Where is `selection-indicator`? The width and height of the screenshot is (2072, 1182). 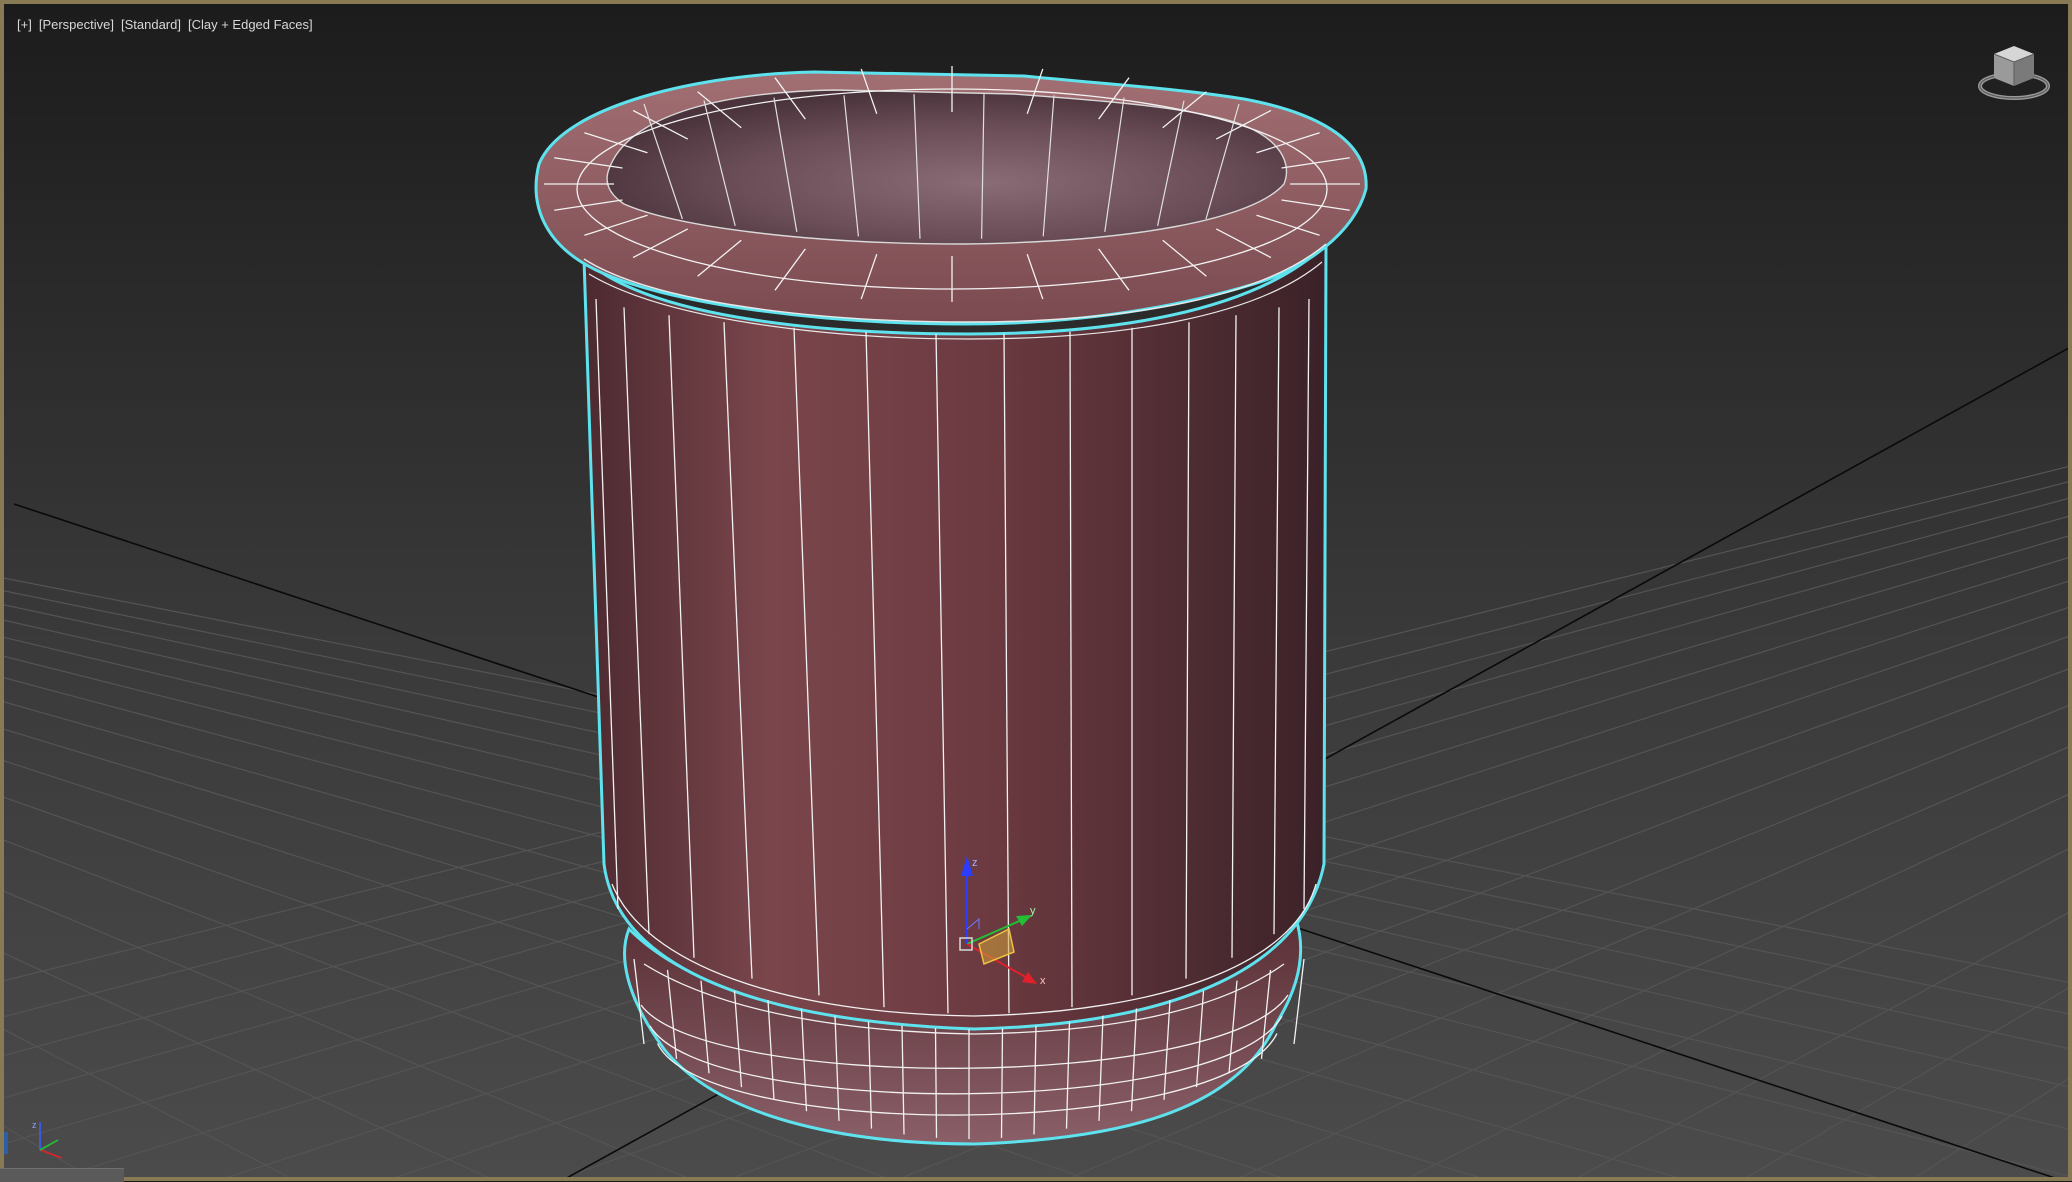
selection-indicator is located at coordinates (6, 1143).